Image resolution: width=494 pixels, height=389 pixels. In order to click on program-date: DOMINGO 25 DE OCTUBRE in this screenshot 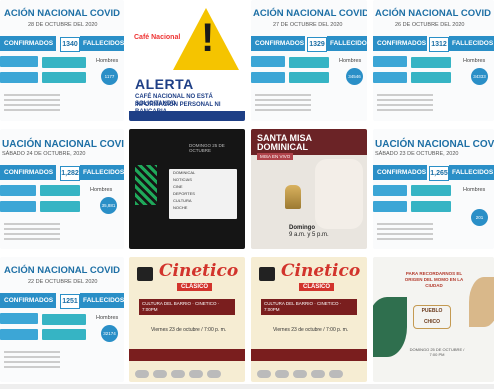, I will do `click(207, 148)`.